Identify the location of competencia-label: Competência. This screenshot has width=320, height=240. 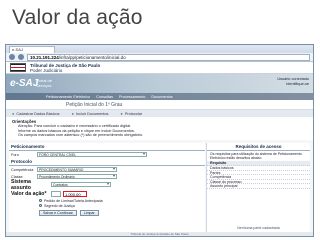
(22, 169).